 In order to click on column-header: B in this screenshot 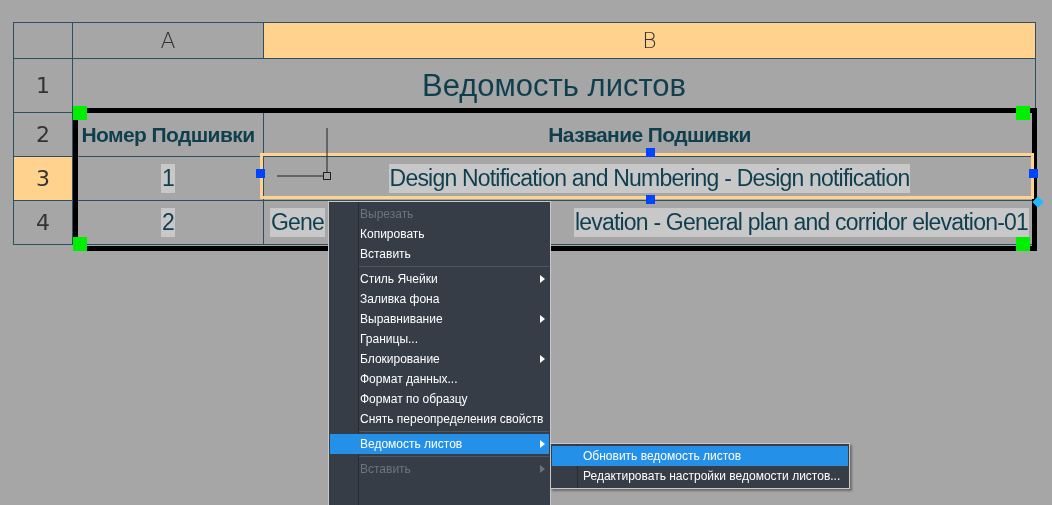, I will do `click(650, 41)`.